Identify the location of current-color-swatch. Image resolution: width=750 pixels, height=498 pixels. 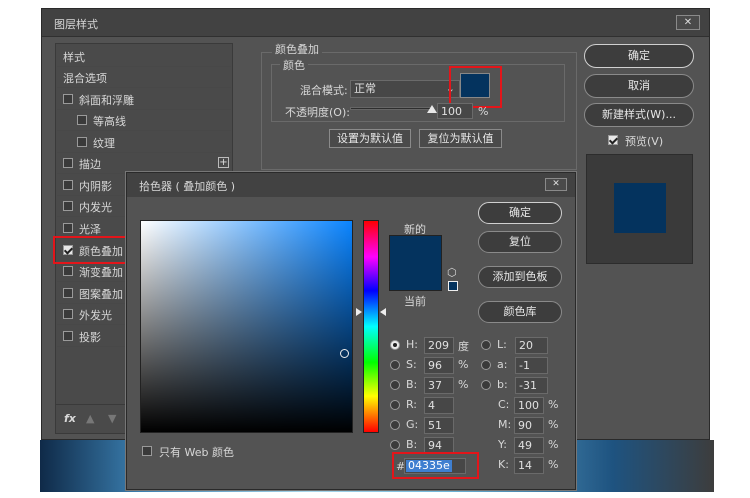
(415, 277).